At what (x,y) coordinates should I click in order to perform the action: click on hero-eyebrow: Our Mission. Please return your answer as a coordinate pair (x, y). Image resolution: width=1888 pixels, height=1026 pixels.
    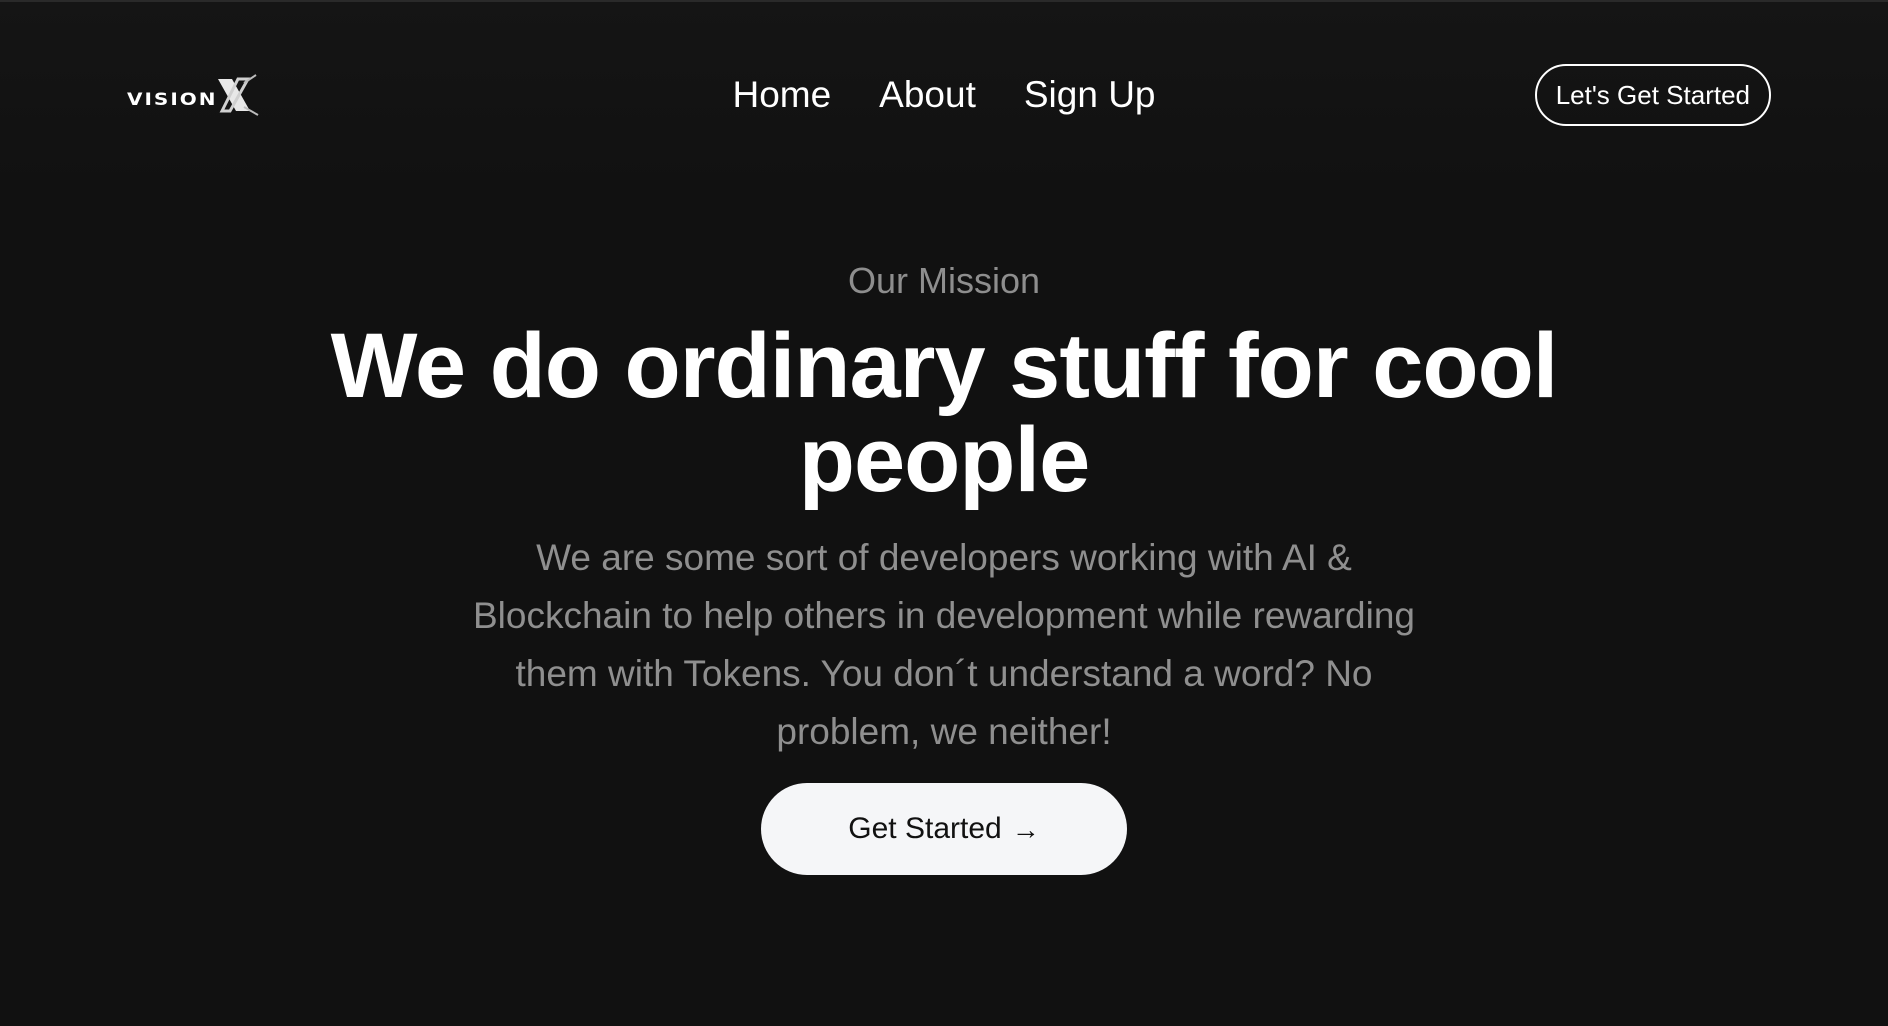
    Looking at the image, I should click on (944, 280).